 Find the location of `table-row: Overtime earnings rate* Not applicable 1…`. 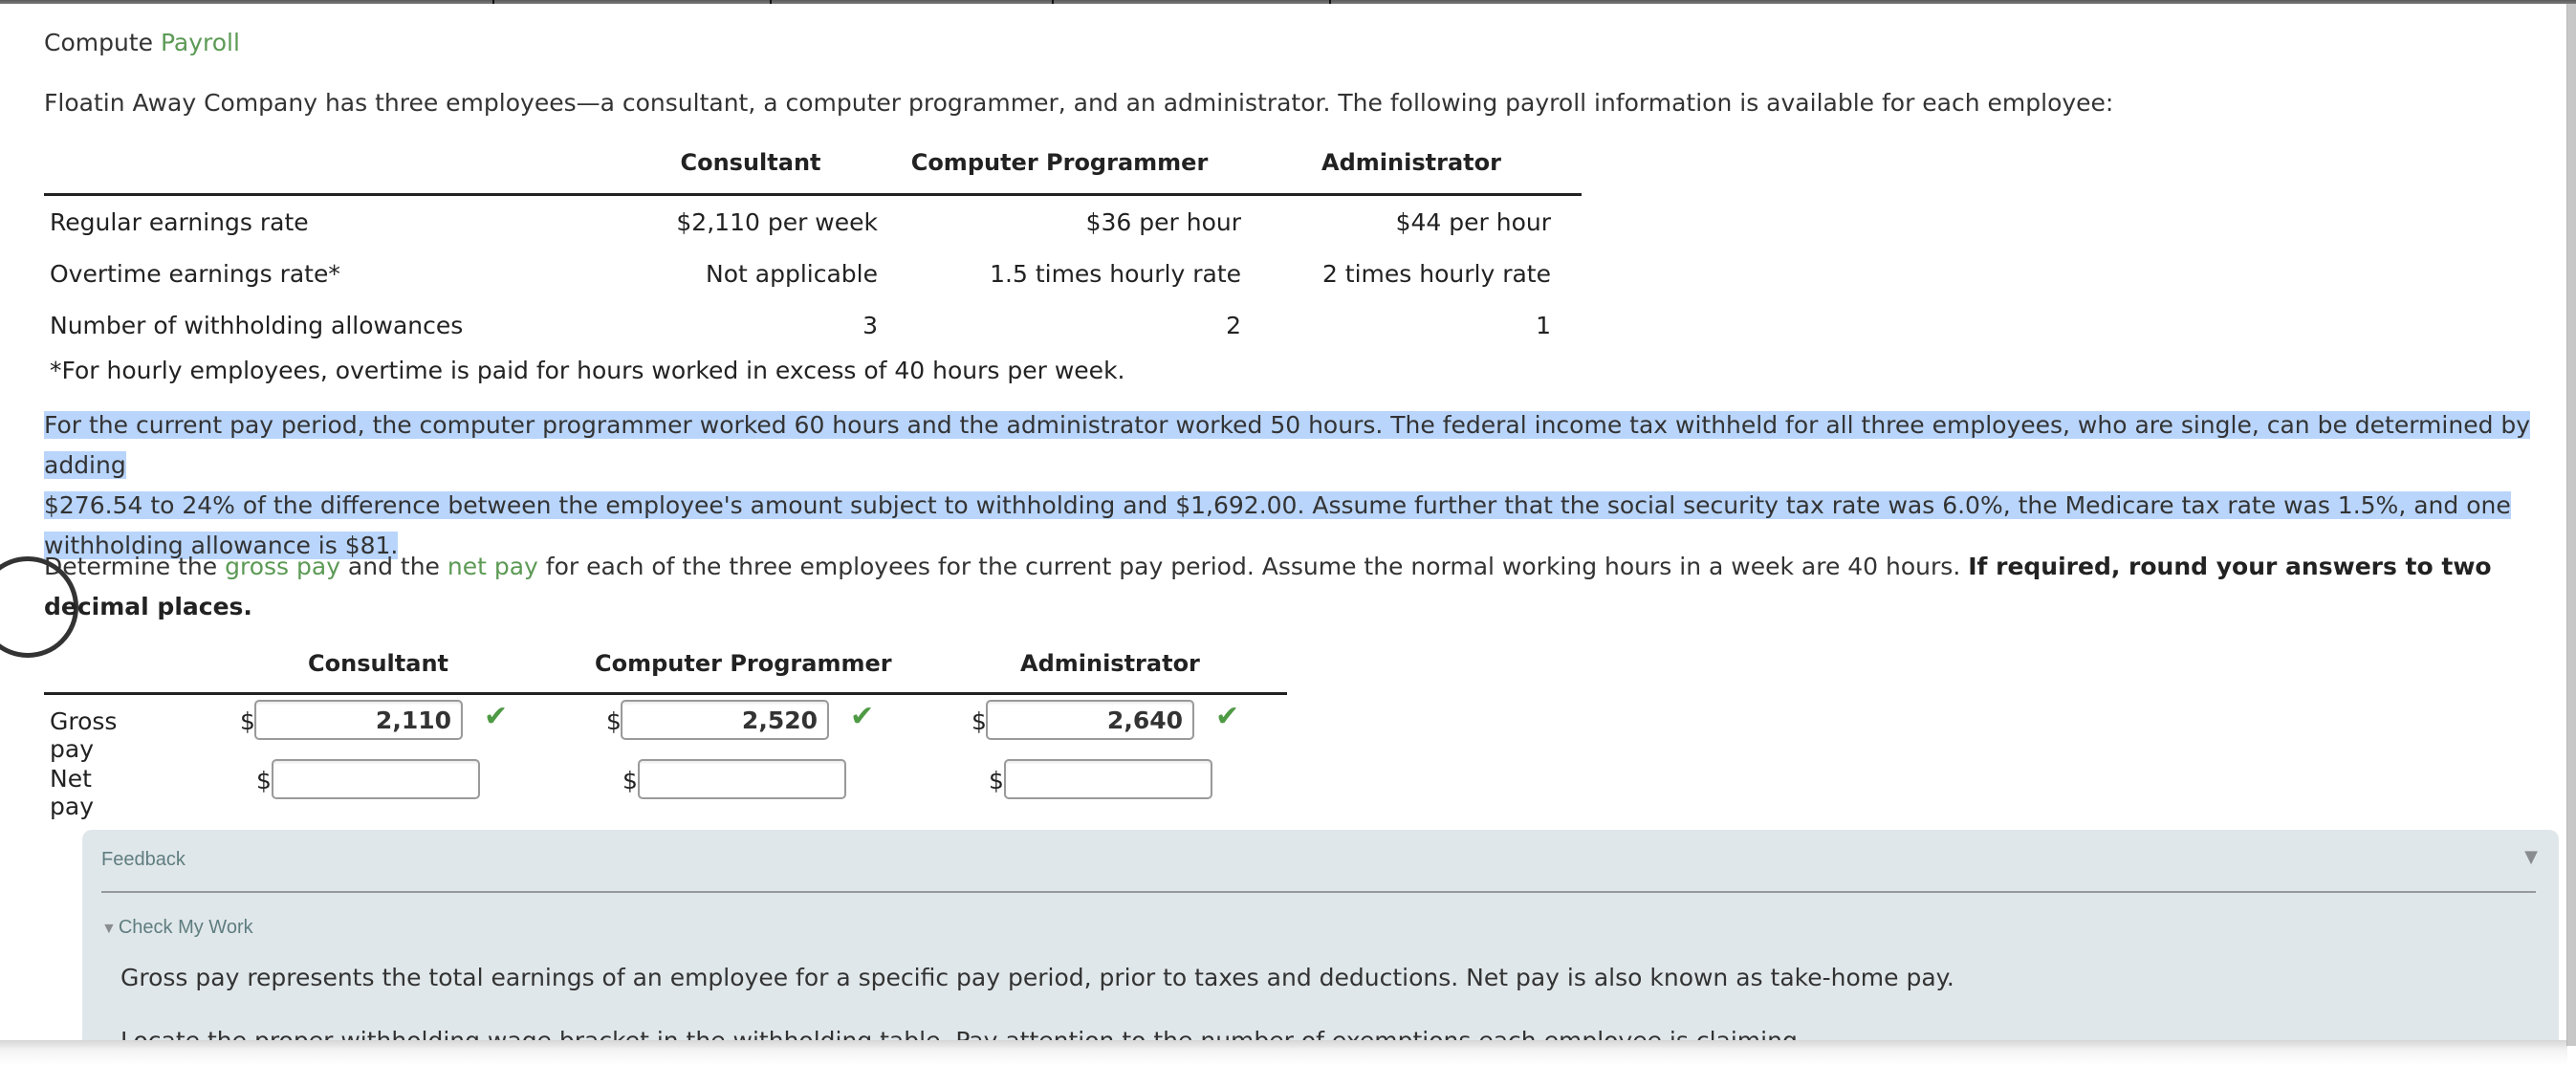

table-row: Overtime earnings rate* Not applicable 1… is located at coordinates (813, 274).